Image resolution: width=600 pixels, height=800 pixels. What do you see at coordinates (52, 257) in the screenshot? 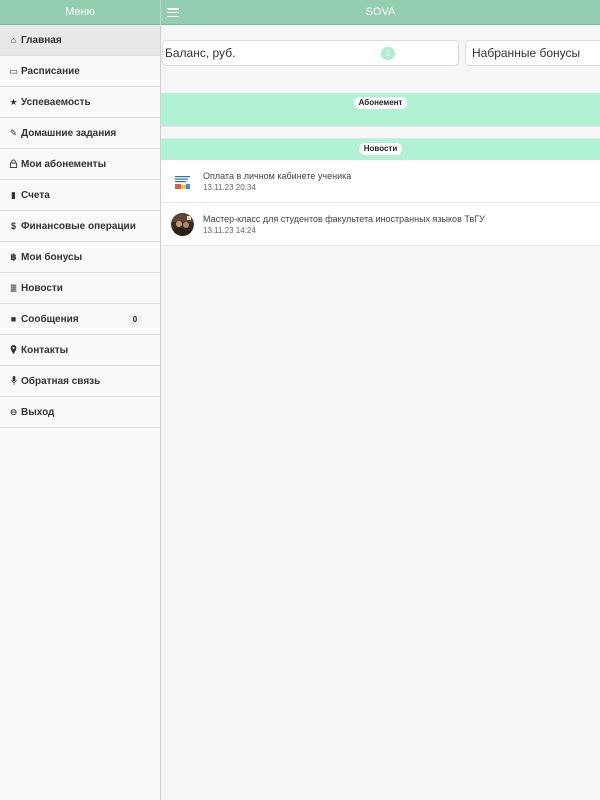
I see `sidebar-item-label: Мои бонусы` at bounding box center [52, 257].